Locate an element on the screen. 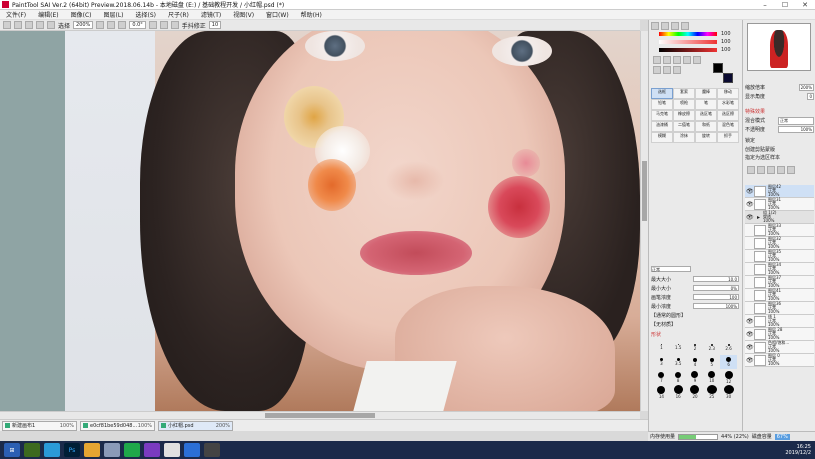  vscroll-thumb is located at coordinates (644, 191).